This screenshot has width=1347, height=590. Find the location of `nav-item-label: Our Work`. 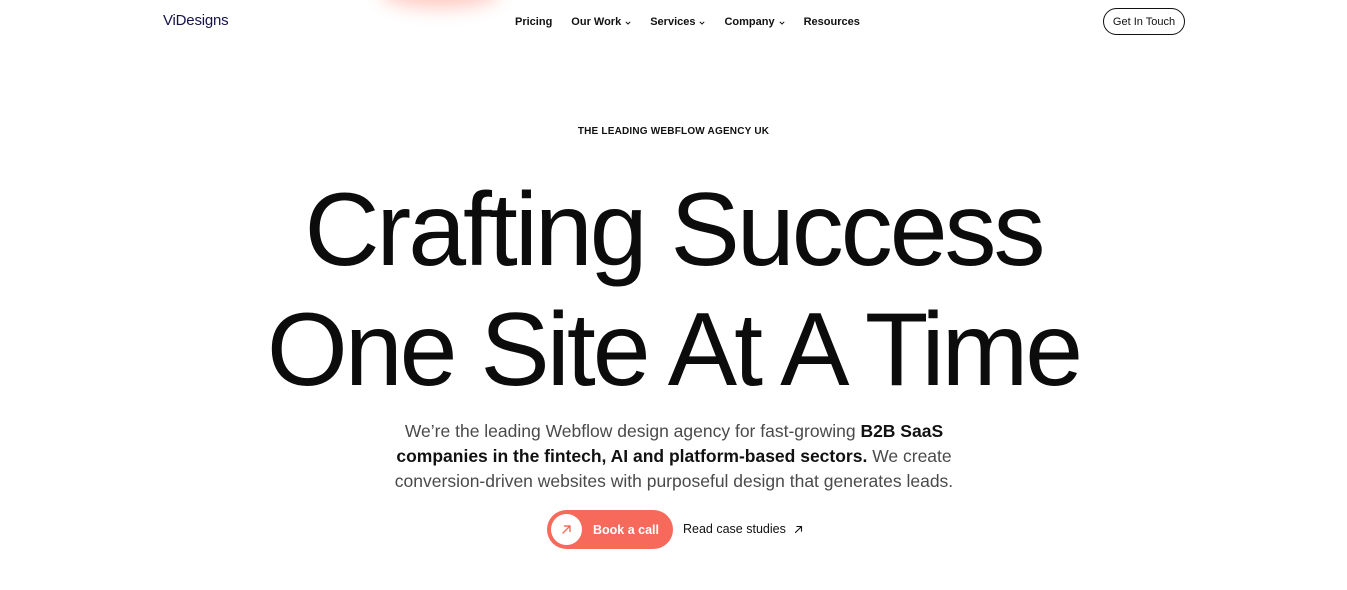

nav-item-label: Our Work is located at coordinates (596, 22).